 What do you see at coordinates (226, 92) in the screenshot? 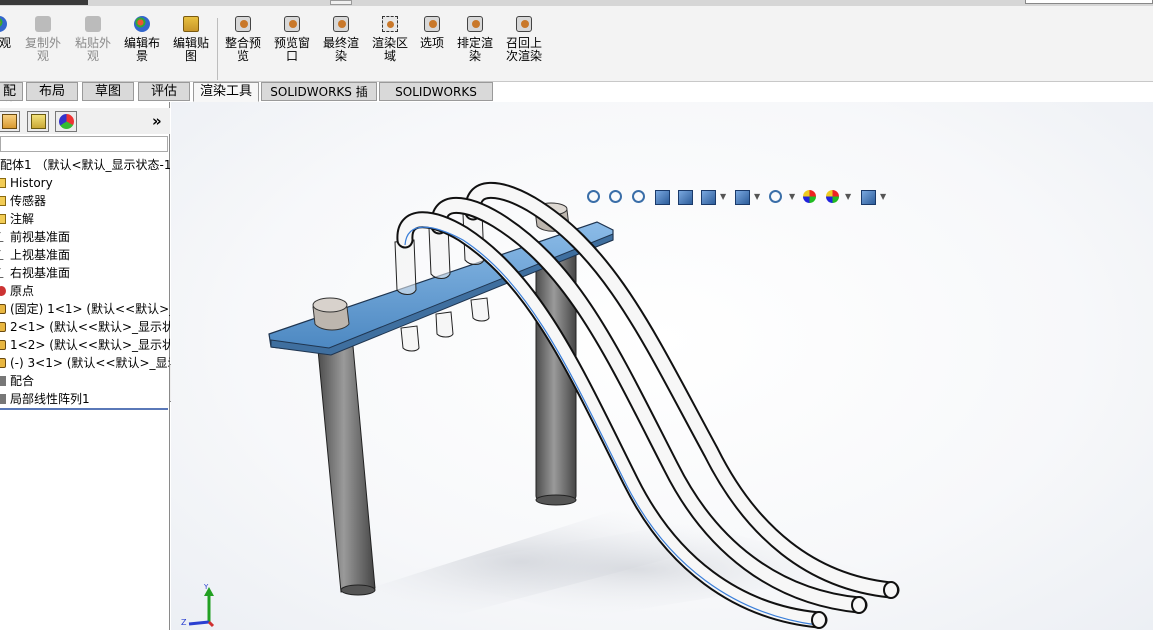
I see `tab-render-tools: 渲染工具` at bounding box center [226, 92].